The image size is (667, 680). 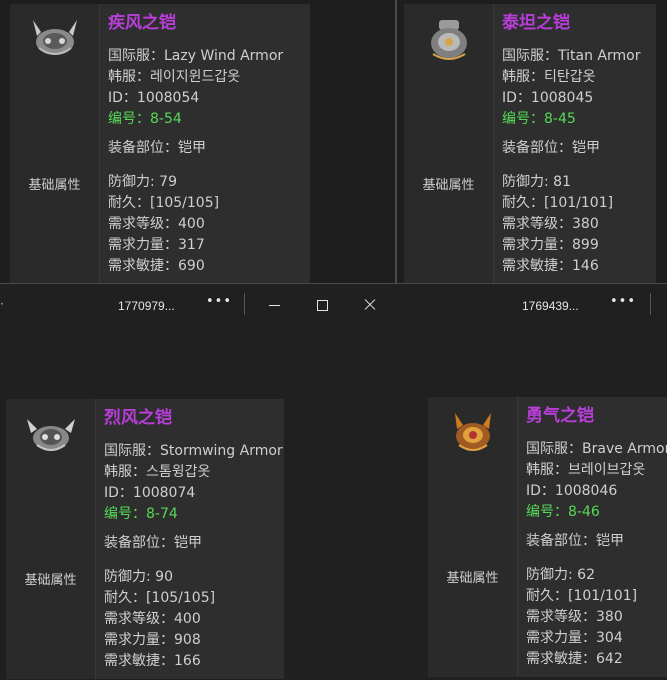 What do you see at coordinates (396, 141) in the screenshot?
I see `region-divider-vertical` at bounding box center [396, 141].